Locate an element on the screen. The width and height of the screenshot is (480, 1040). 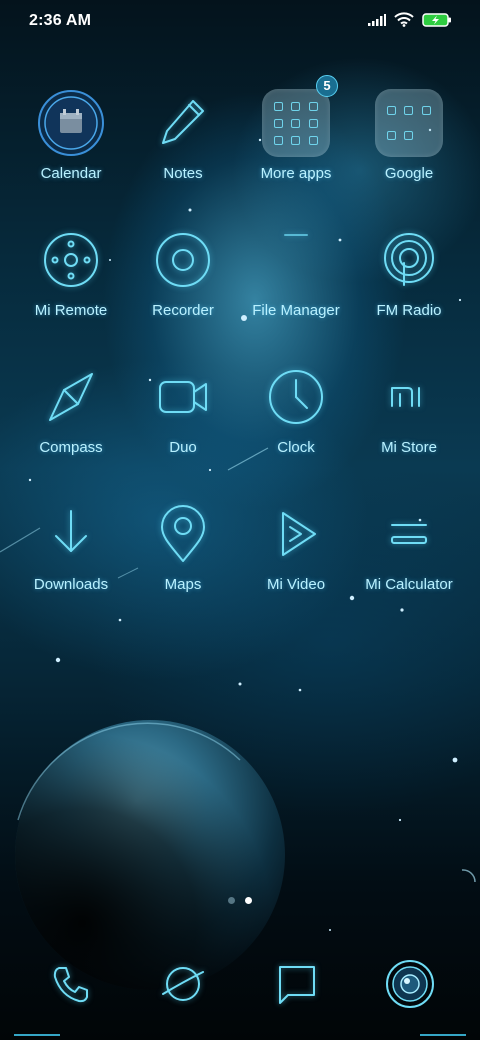
app-label: Google is located at coordinates (409, 173).